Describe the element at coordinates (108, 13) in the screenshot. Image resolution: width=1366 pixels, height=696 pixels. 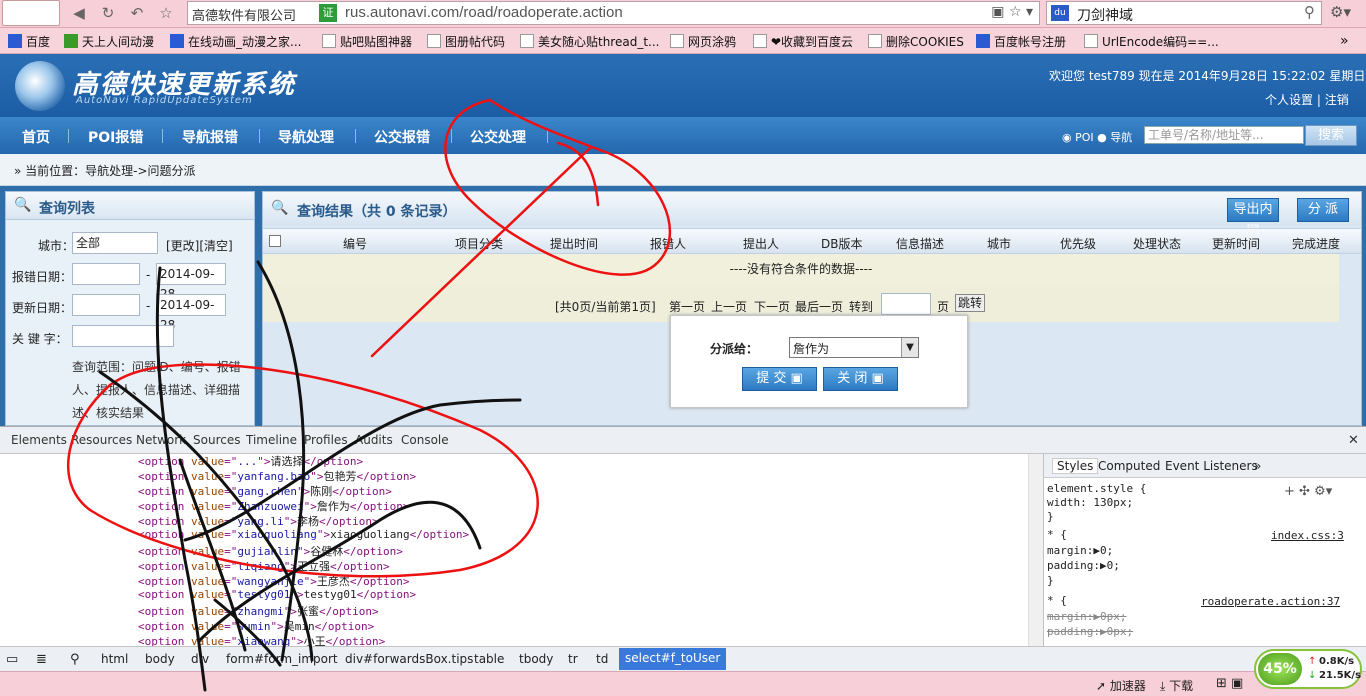
I see `refresh-icon: ↻` at that location.